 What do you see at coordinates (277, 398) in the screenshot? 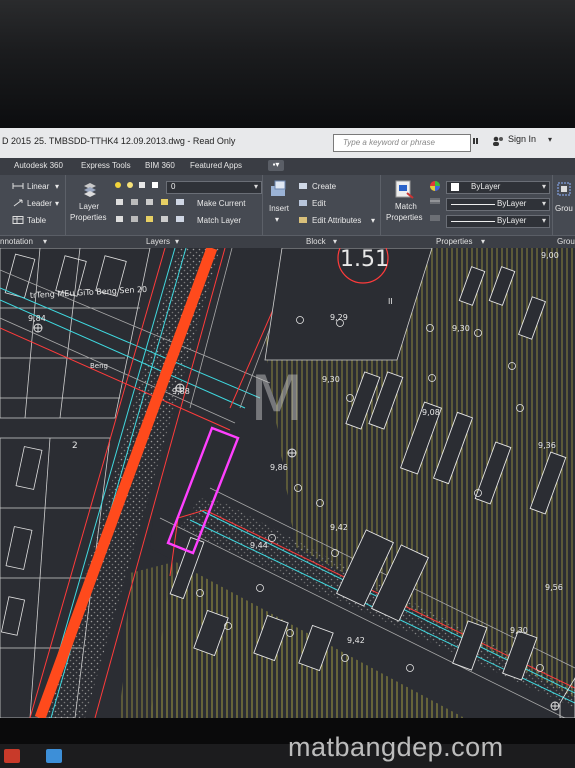
I see `zone-letter: M` at bounding box center [277, 398].